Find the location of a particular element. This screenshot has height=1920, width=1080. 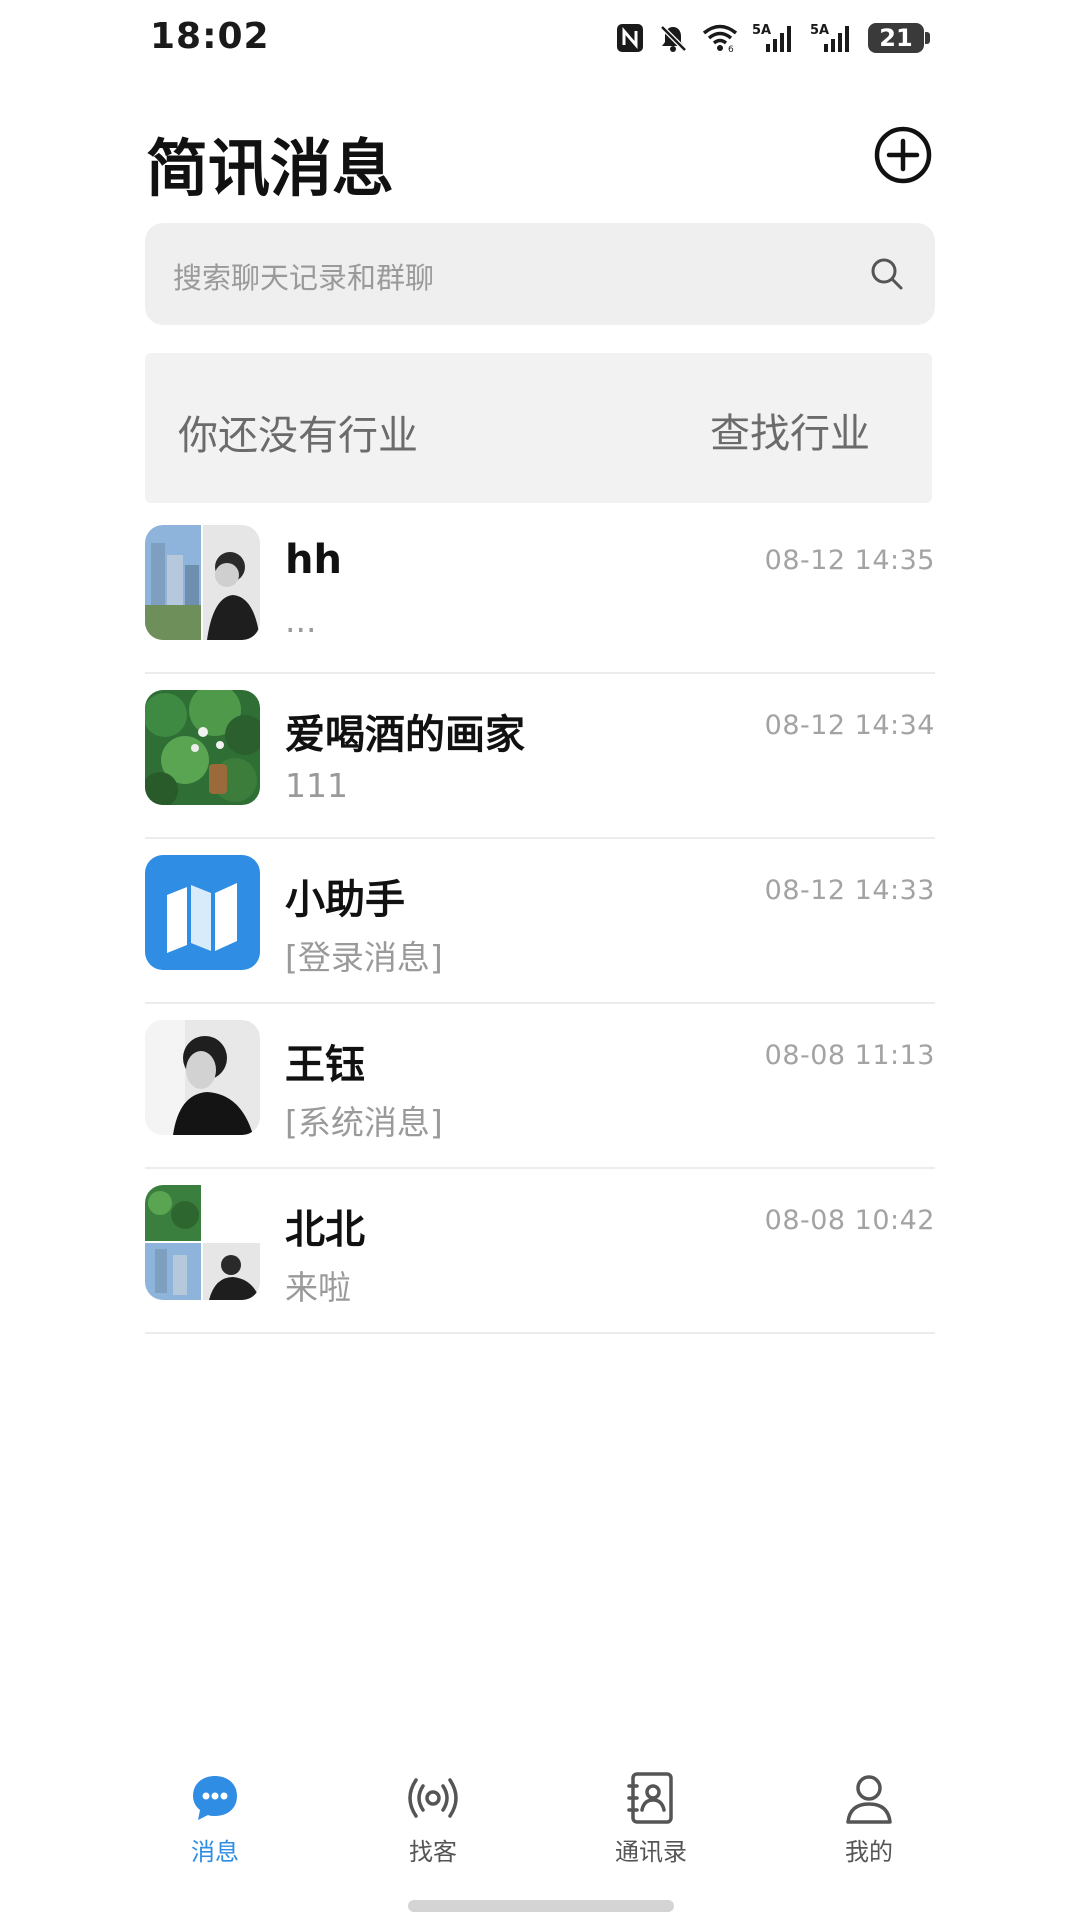

conversation-item: 北北 来啦 08-08 10:42 is located at coordinates (540, 1251).